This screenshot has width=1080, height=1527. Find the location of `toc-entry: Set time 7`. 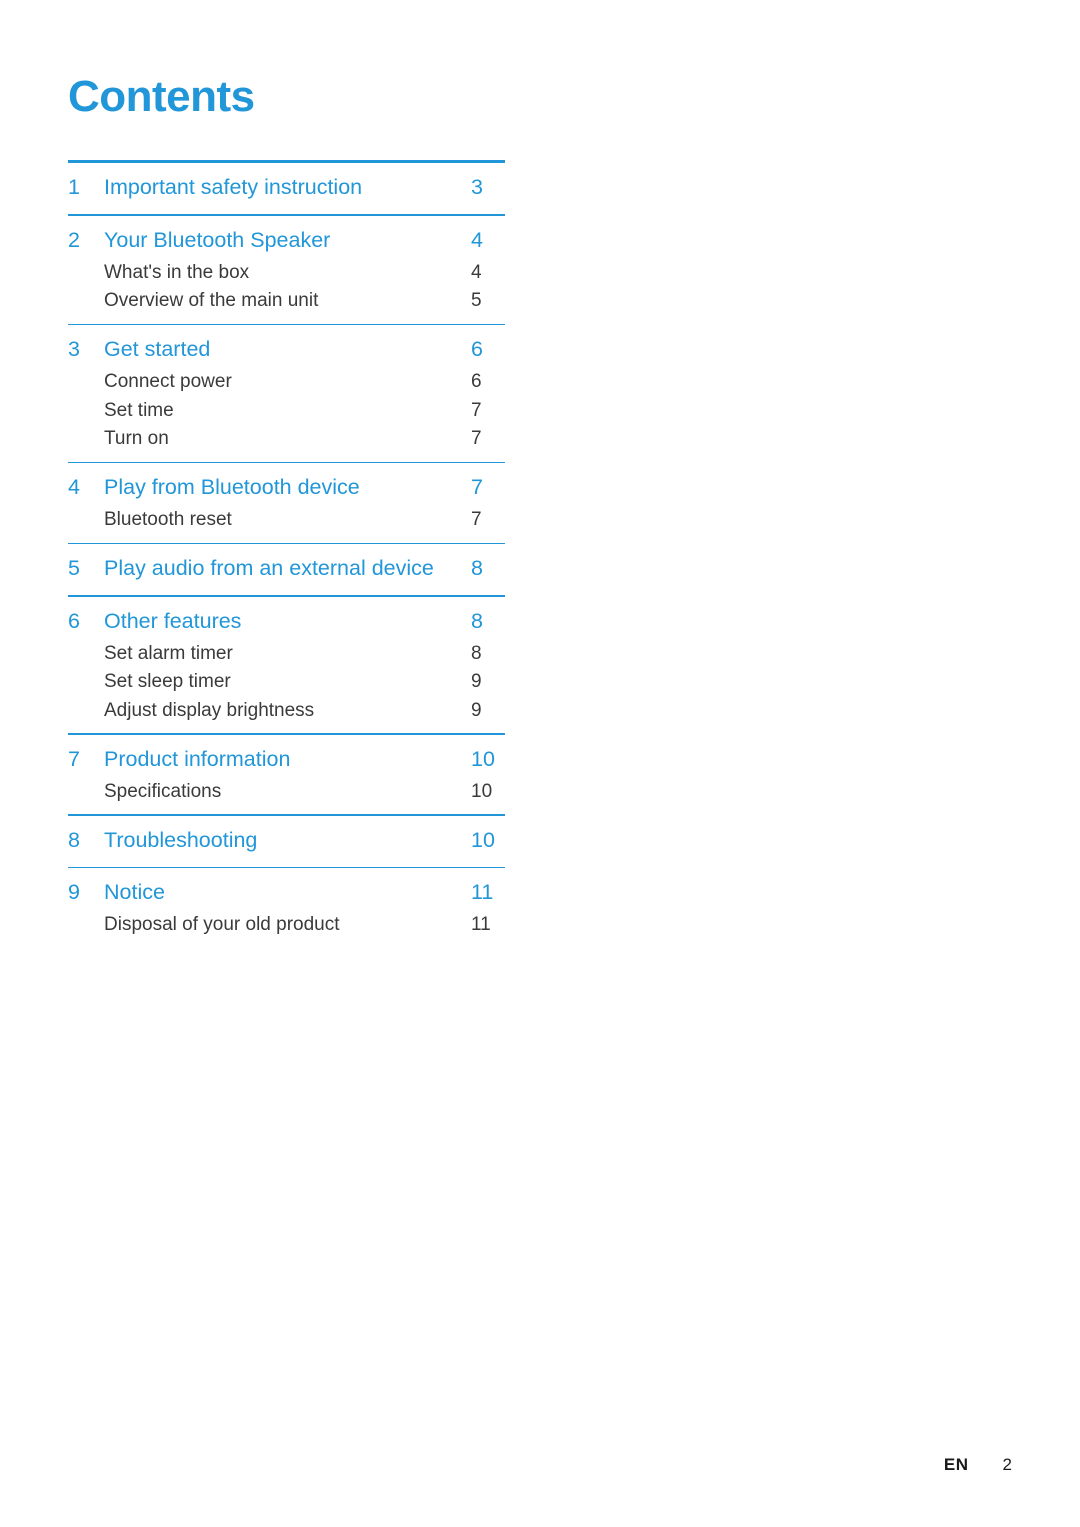

toc-entry: Set time 7 is located at coordinates (286, 411).